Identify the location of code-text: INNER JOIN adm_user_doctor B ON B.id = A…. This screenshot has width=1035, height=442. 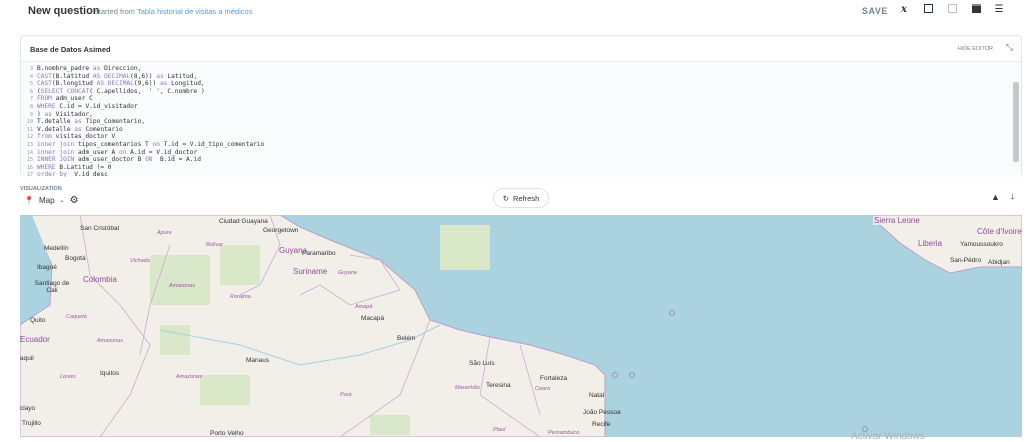
(119, 160).